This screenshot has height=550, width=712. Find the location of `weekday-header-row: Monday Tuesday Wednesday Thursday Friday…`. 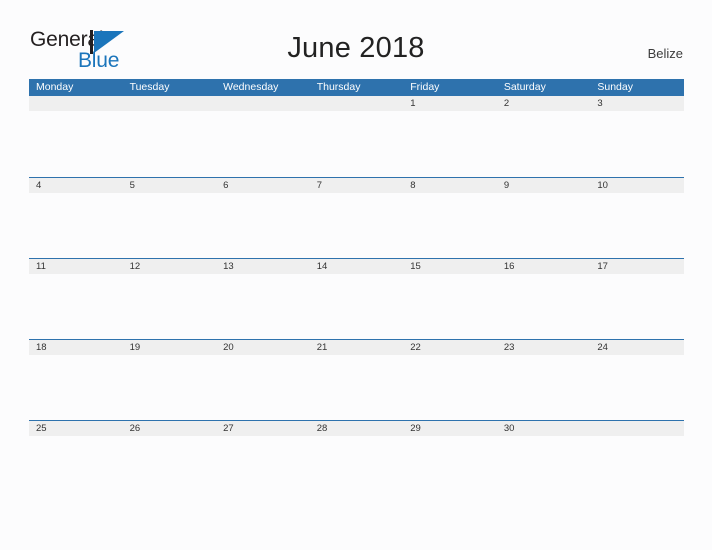

weekday-header-row: Monday Tuesday Wednesday Thursday Friday… is located at coordinates (356, 87).